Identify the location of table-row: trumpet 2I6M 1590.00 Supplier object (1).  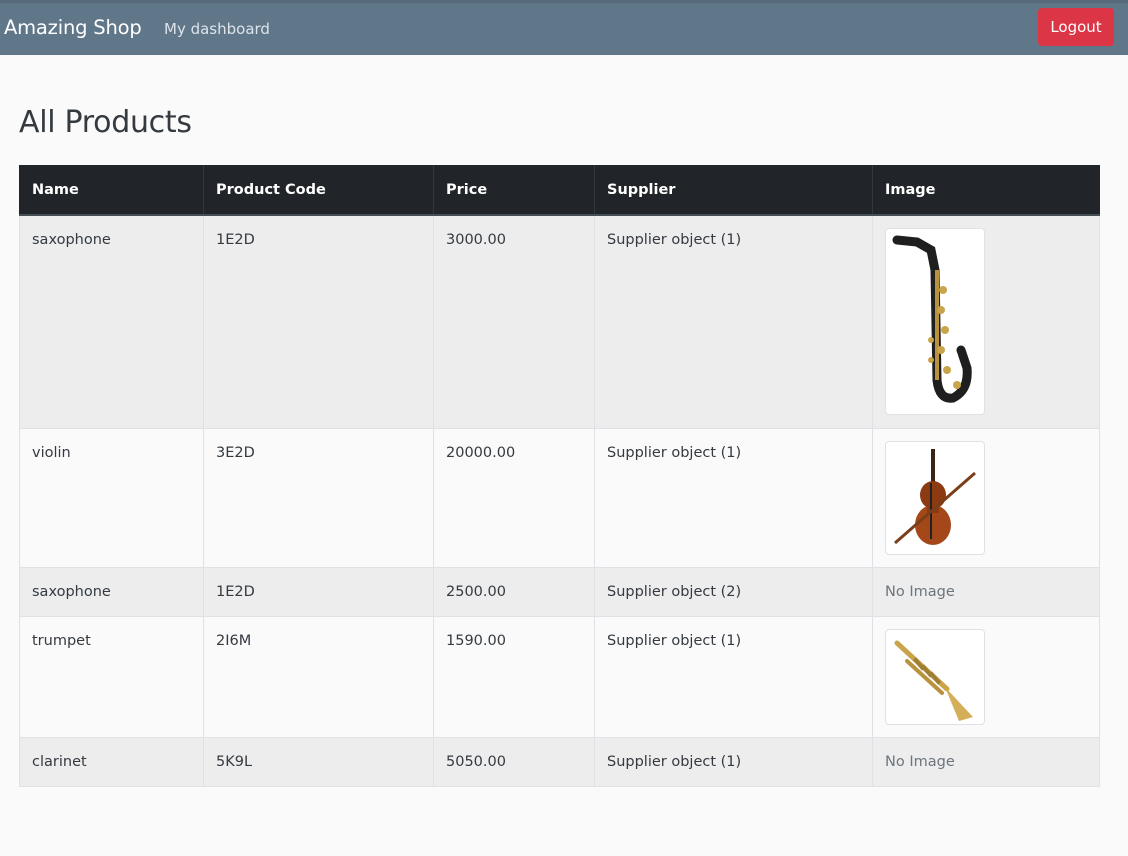
(559, 676).